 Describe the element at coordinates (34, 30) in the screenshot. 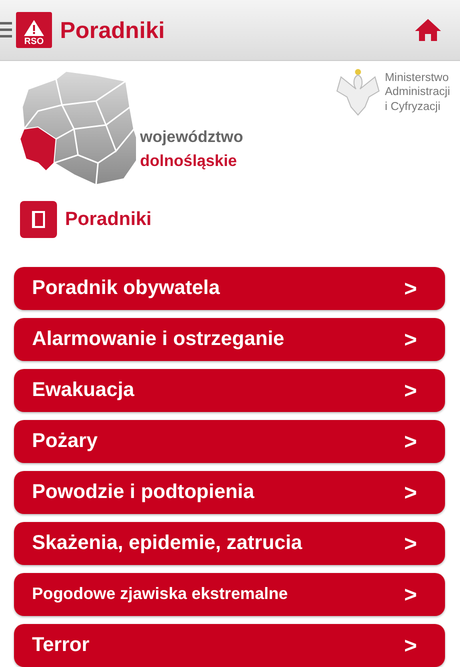

I see `app-logo: RSO` at that location.